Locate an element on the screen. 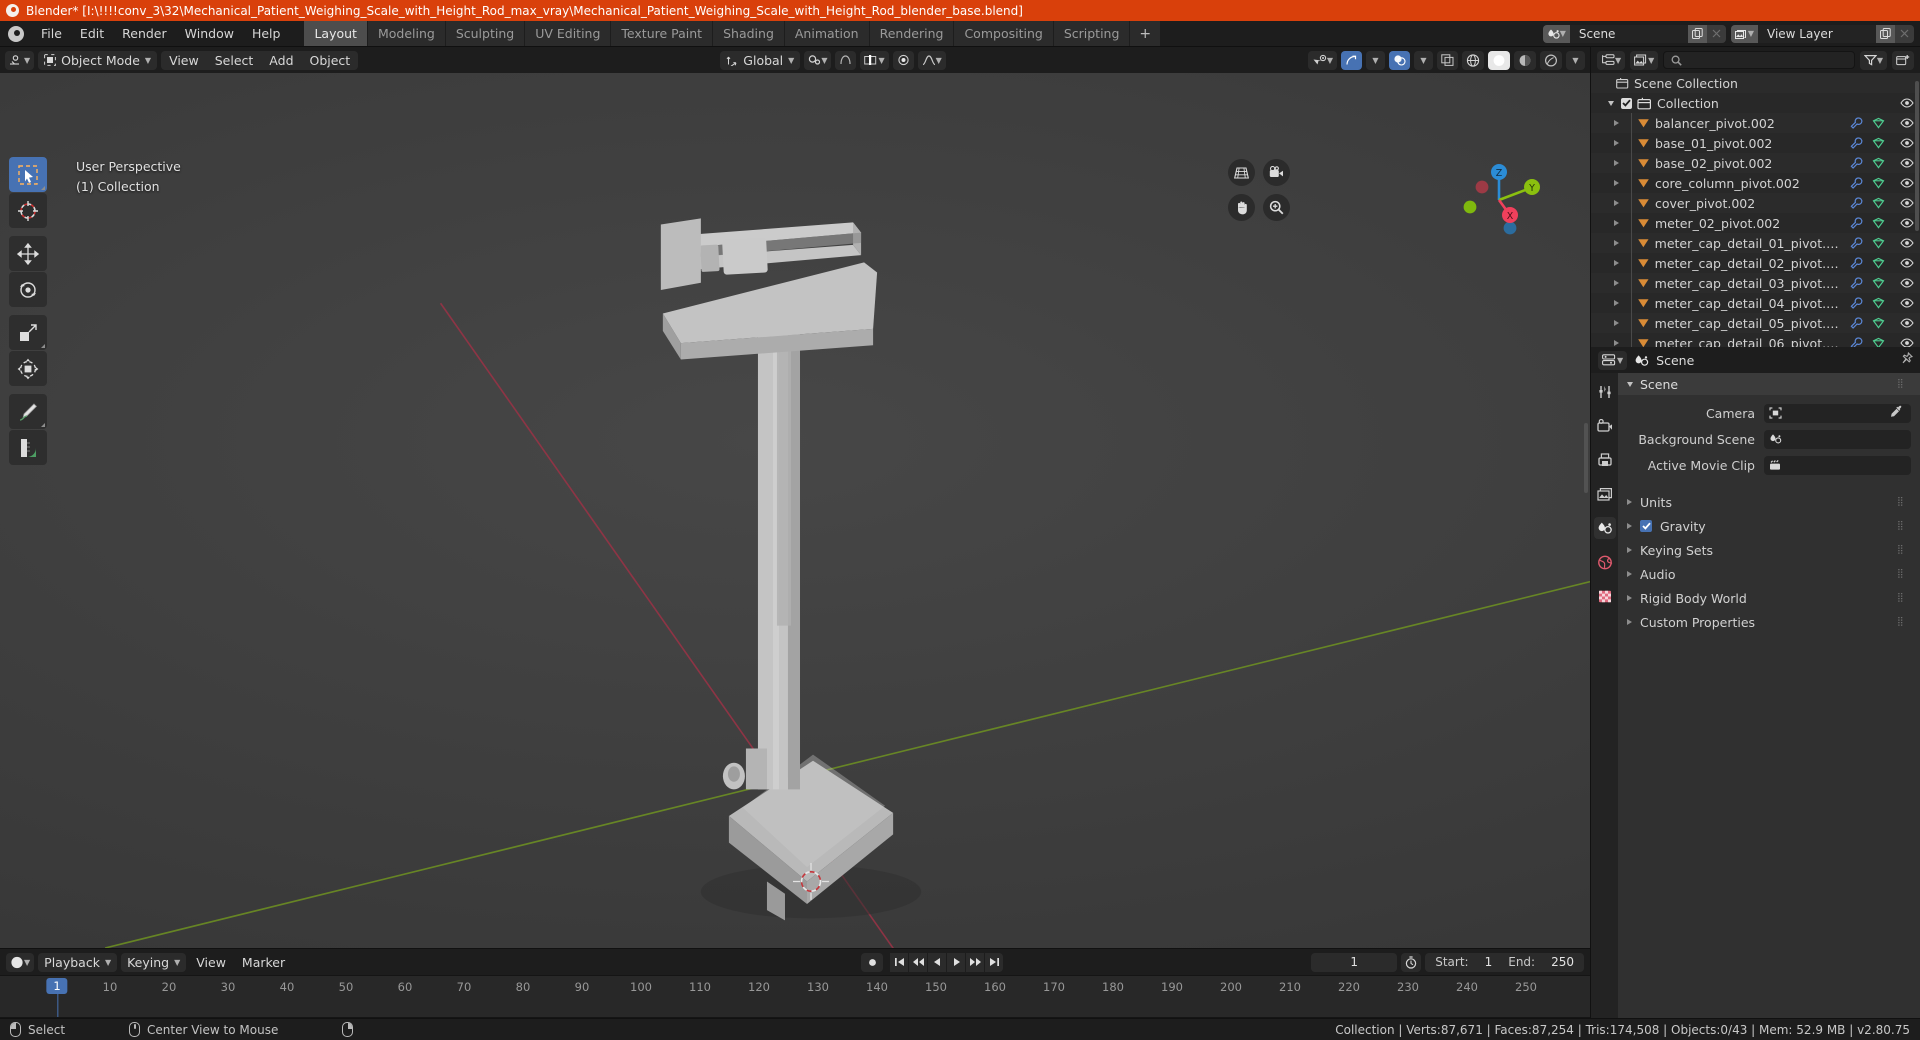  pivot-point-icon is located at coordinates (903, 60).